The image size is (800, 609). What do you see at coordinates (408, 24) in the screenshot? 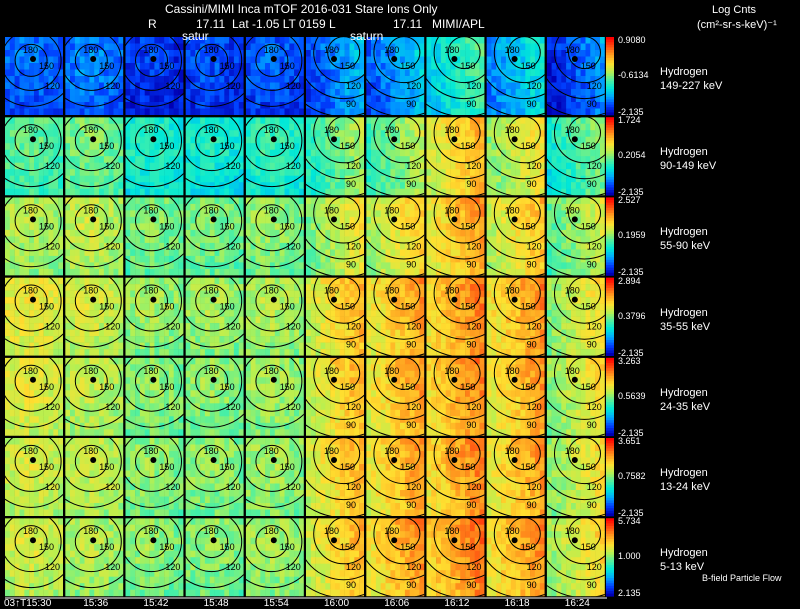
I see `l-value: 17.11` at bounding box center [408, 24].